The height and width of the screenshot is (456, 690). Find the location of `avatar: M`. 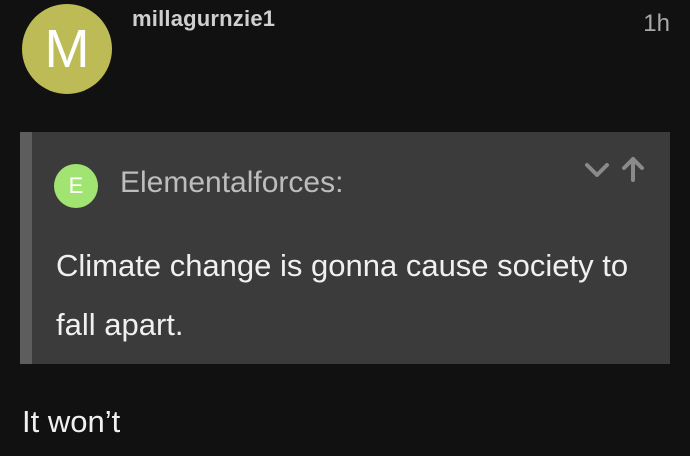

avatar: M is located at coordinates (67, 49).